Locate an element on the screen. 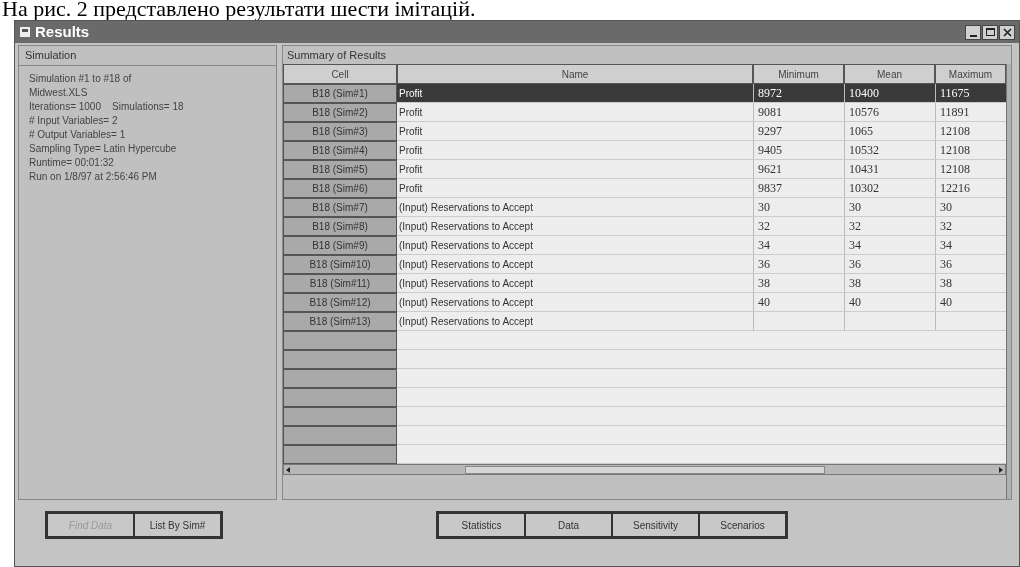 The image size is (1020, 567). row-background: (Input) Reservations to Accept 40 40 40 is located at coordinates (701, 302).